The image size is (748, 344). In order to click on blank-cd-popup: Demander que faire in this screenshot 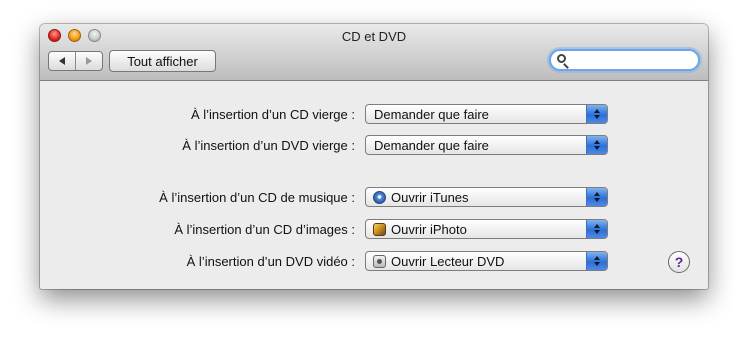, I will do `click(486, 114)`.